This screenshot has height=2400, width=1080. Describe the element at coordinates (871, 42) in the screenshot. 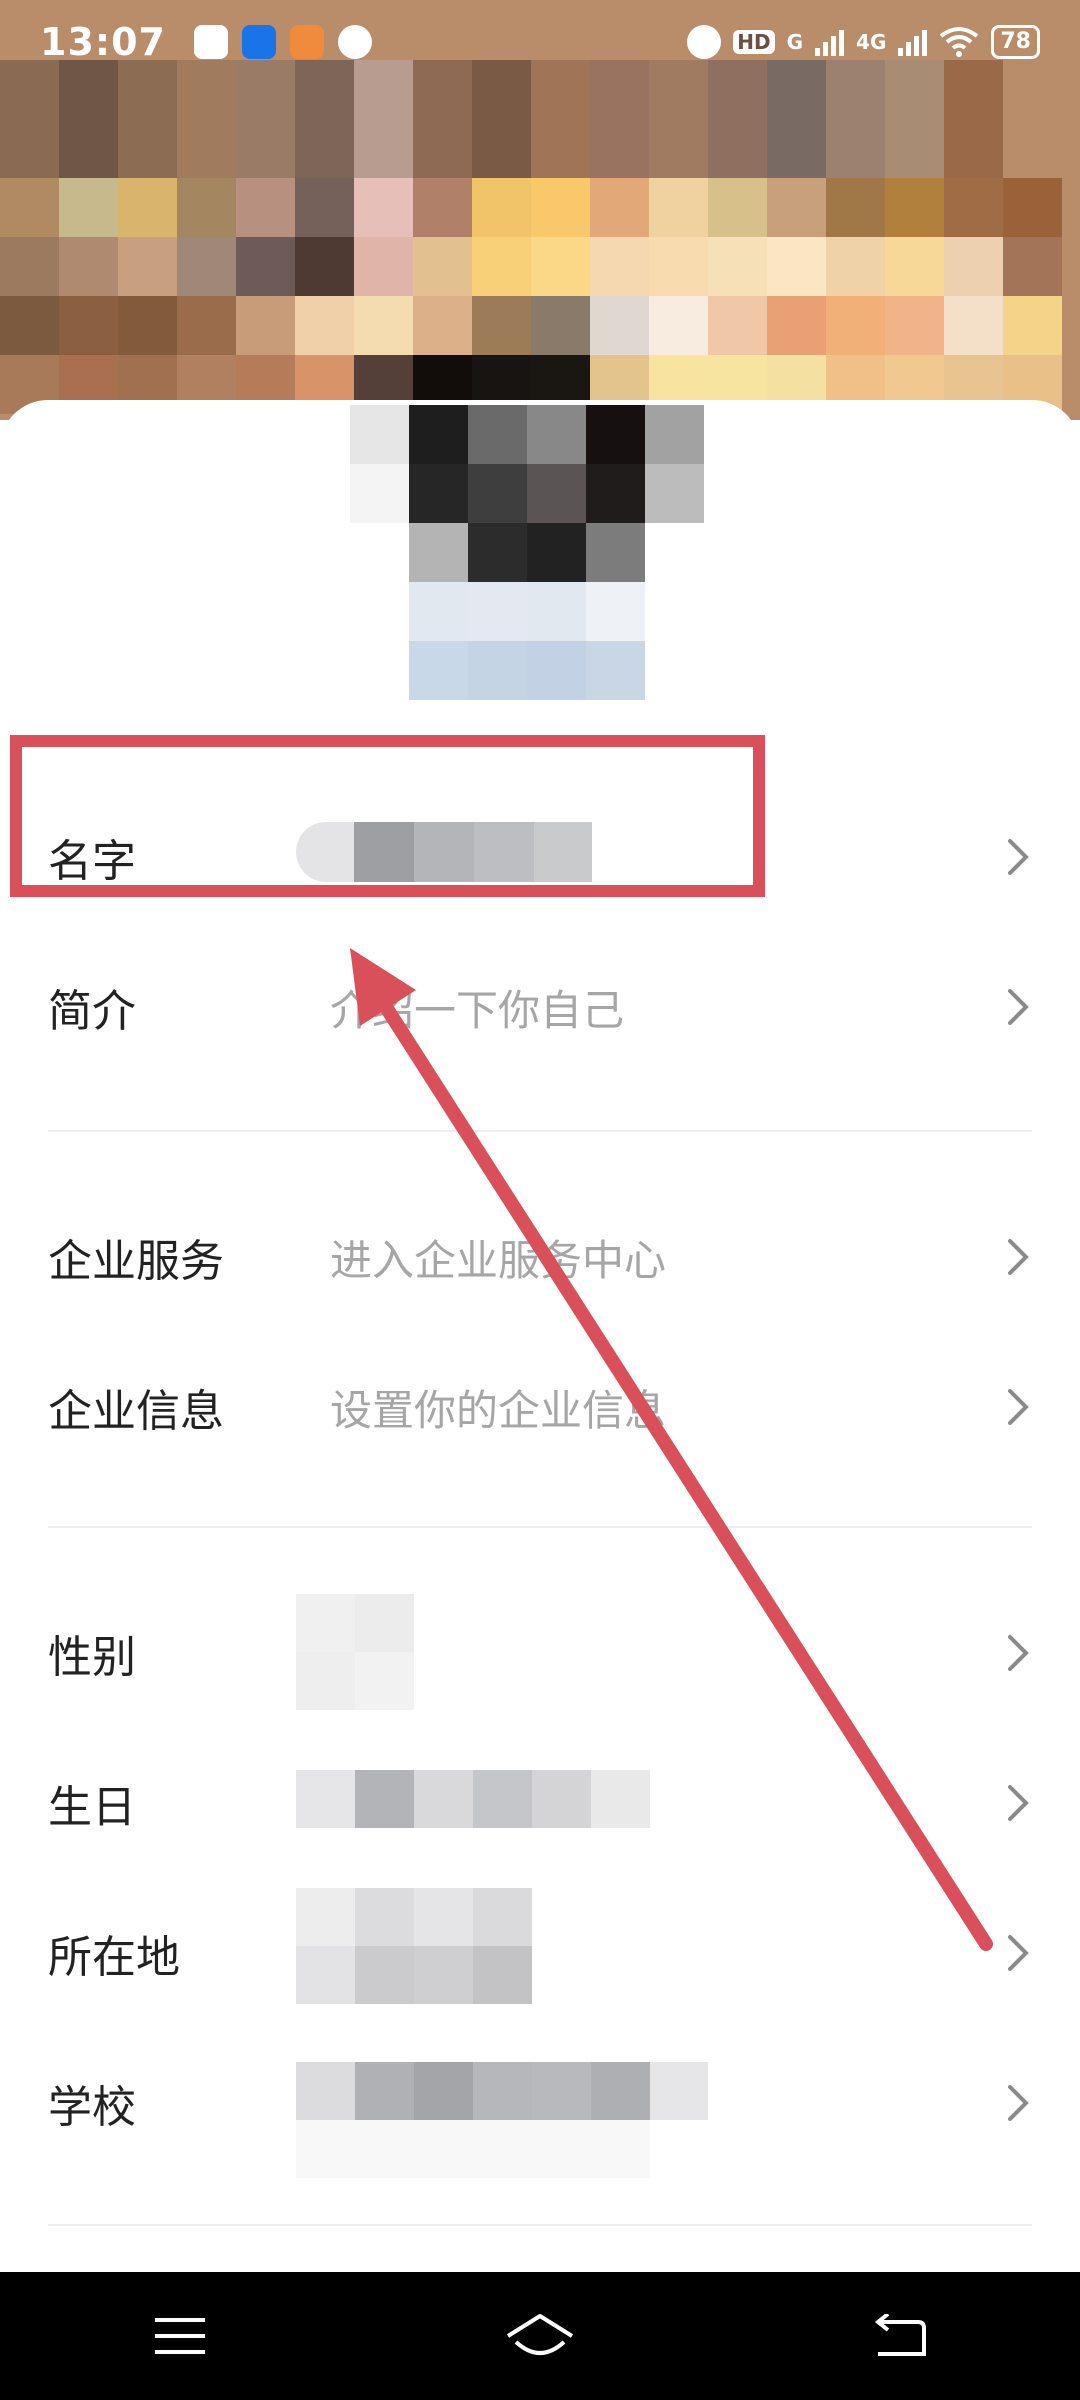

I see `network-type: 4G` at that location.